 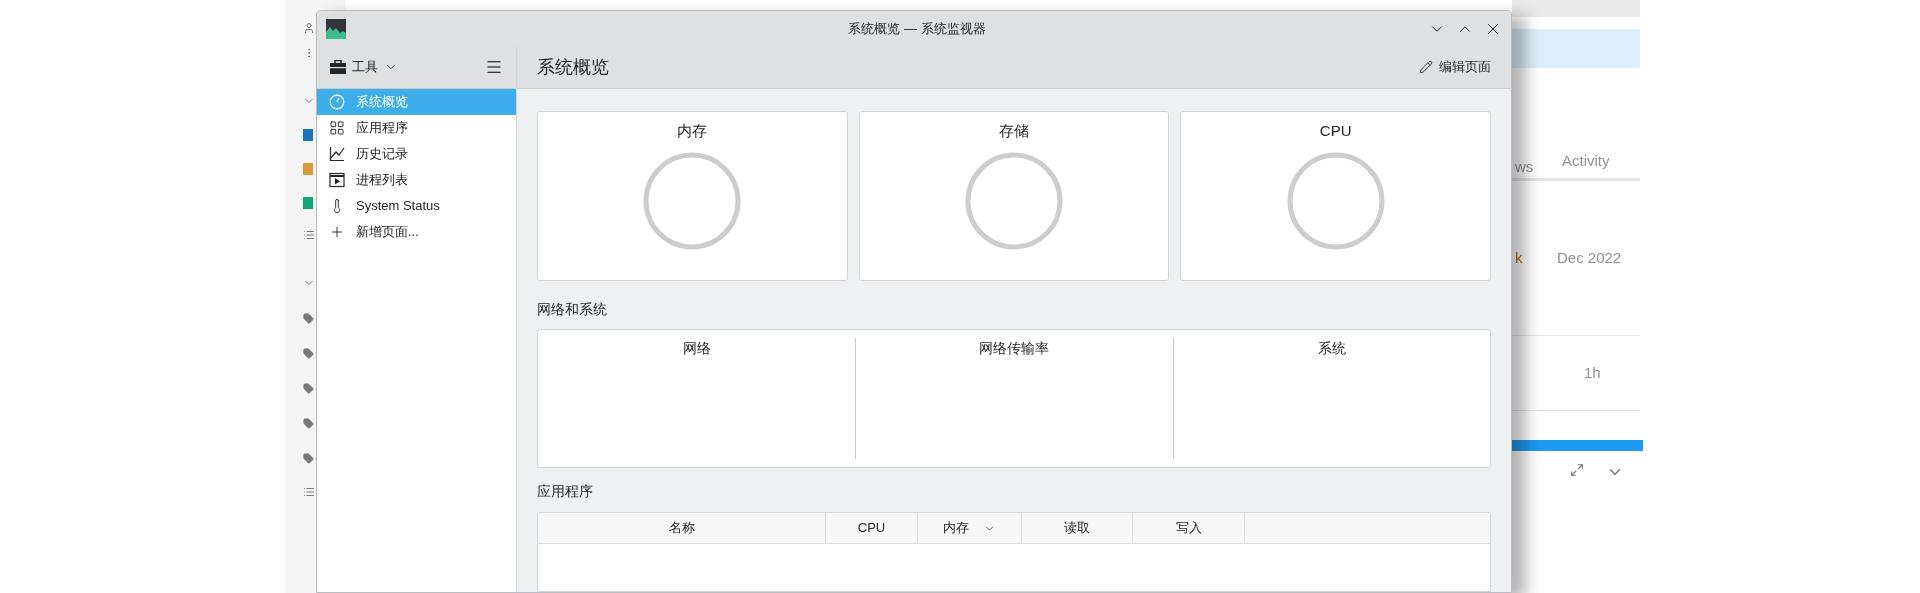 What do you see at coordinates (1426, 67) in the screenshot?
I see `pencil-icon` at bounding box center [1426, 67].